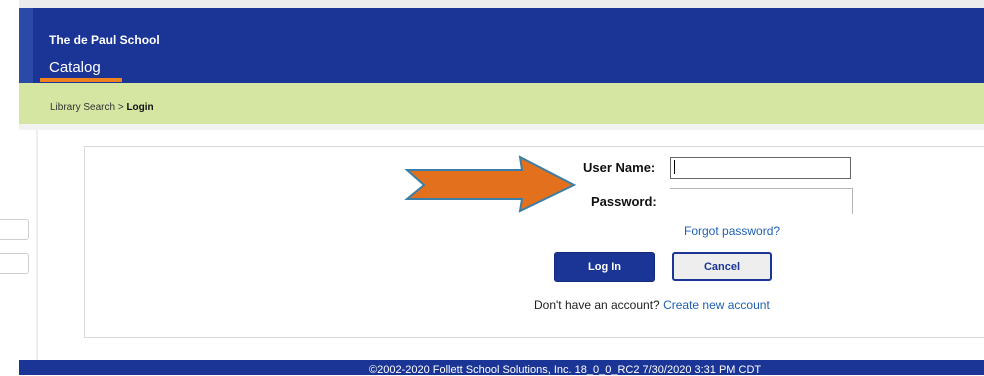 The width and height of the screenshot is (984, 376). I want to click on text-cursor, so click(674, 167).